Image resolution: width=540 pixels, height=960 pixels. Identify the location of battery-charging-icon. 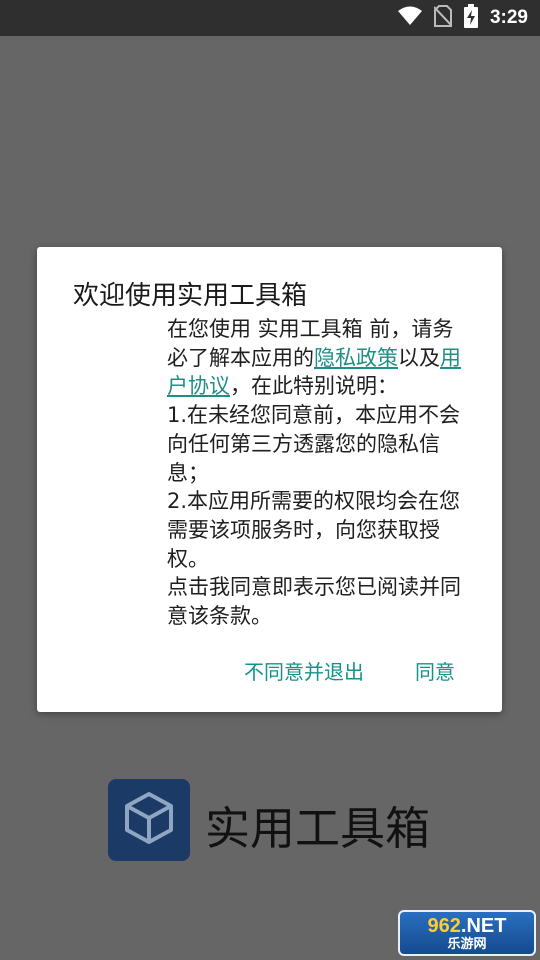
(470, 18).